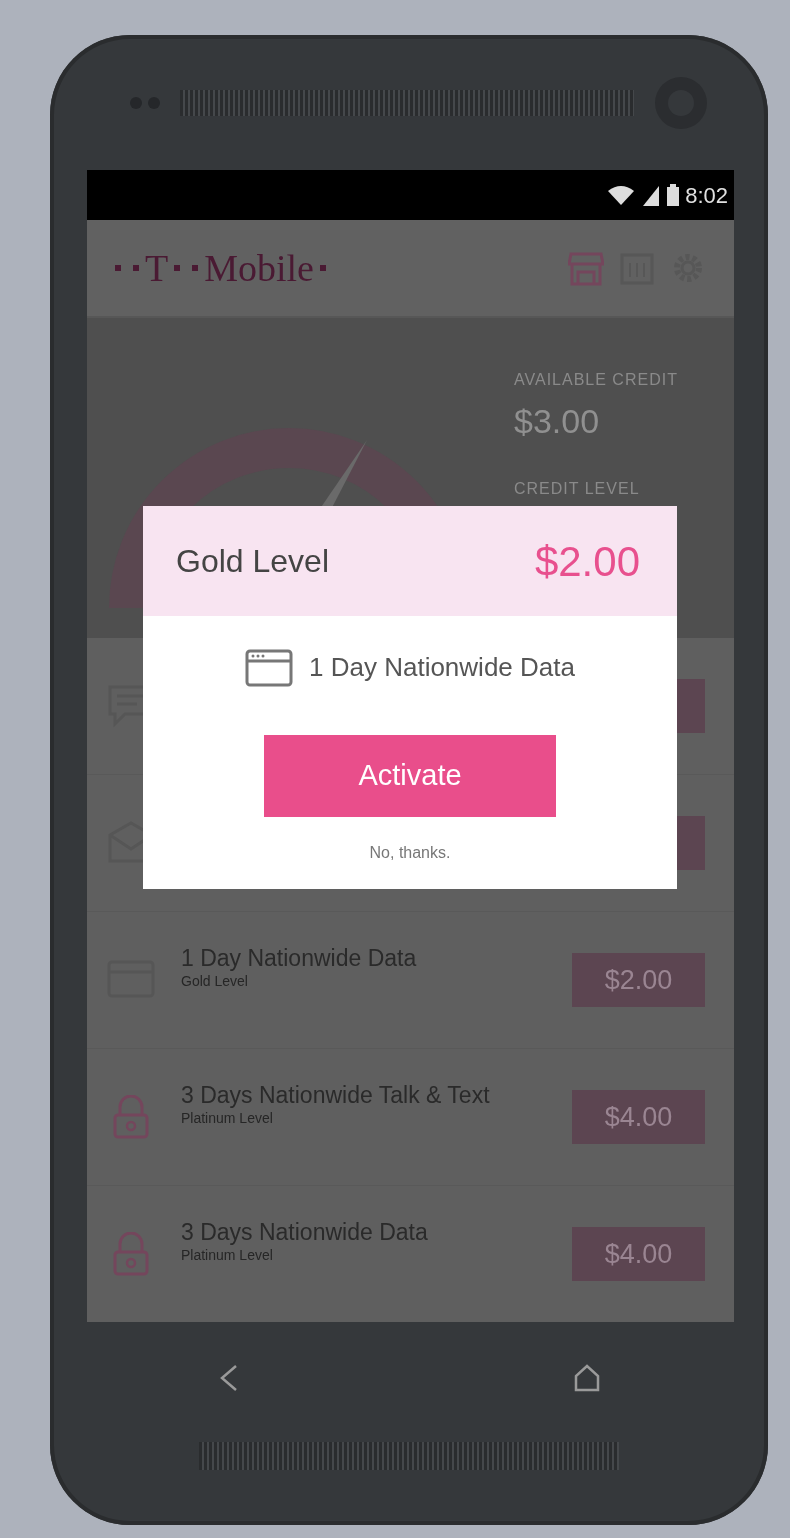 This screenshot has height=1538, width=790. What do you see at coordinates (269, 667) in the screenshot?
I see `data-card-icon` at bounding box center [269, 667].